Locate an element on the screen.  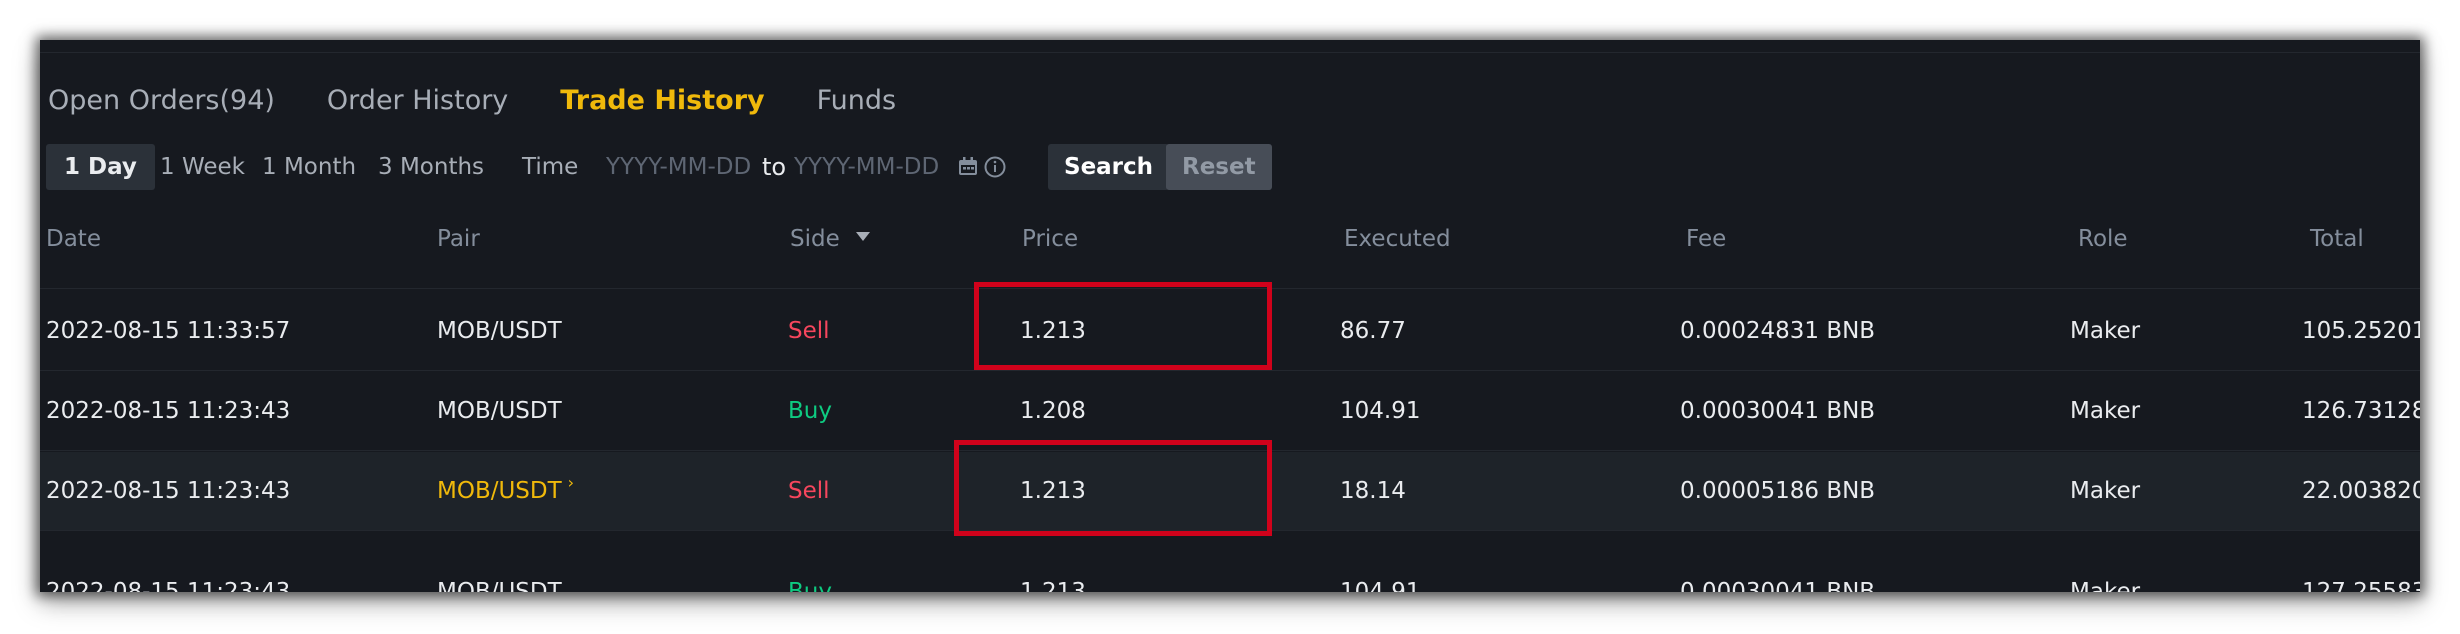
row-pair-label: MOB/USDT is located at coordinates (499, 491).